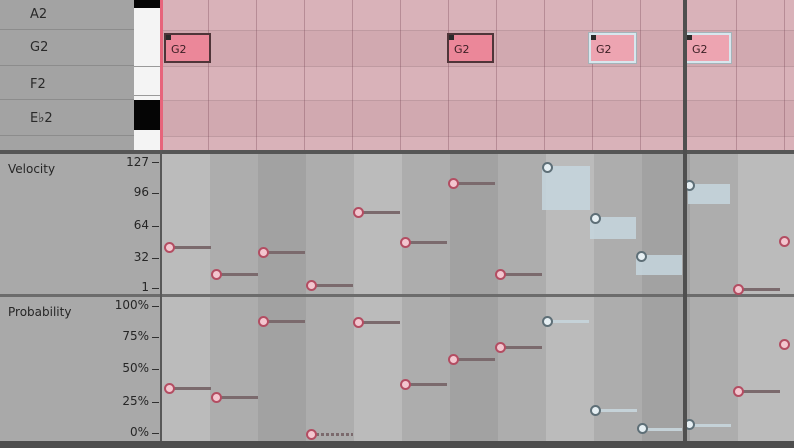 The width and height of the screenshot is (794, 448). I want to click on key-row-f2: F2, so click(67, 83).